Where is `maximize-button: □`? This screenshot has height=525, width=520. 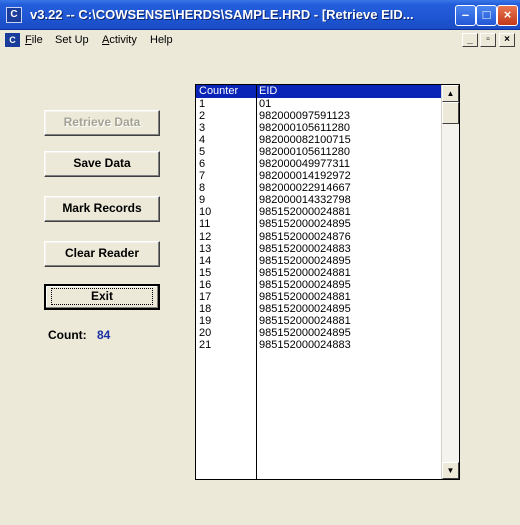 maximize-button: □ is located at coordinates (486, 15).